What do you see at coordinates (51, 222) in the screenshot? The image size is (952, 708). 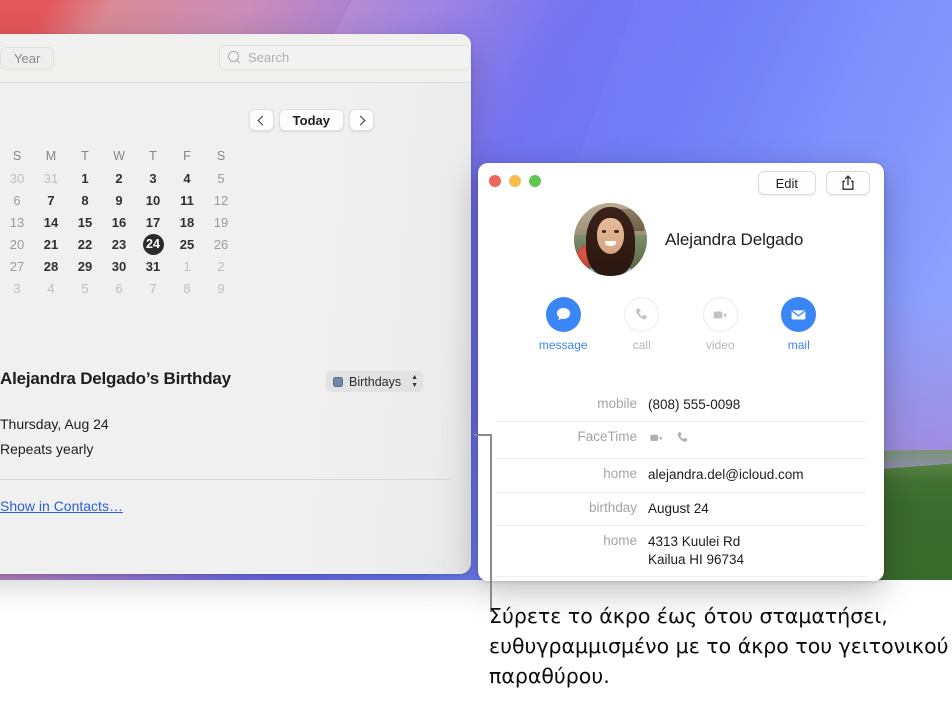 I see `calendar-day-14: 14` at bounding box center [51, 222].